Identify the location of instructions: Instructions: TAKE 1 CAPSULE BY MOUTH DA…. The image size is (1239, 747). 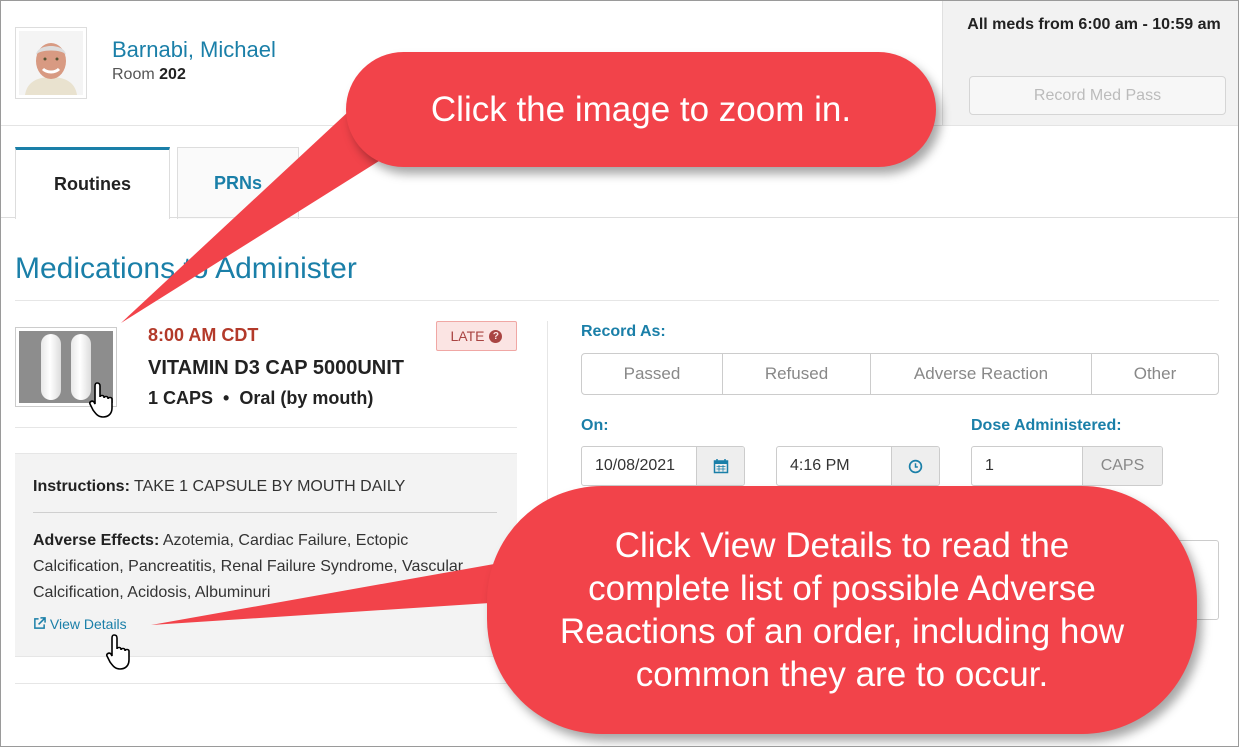
(219, 487).